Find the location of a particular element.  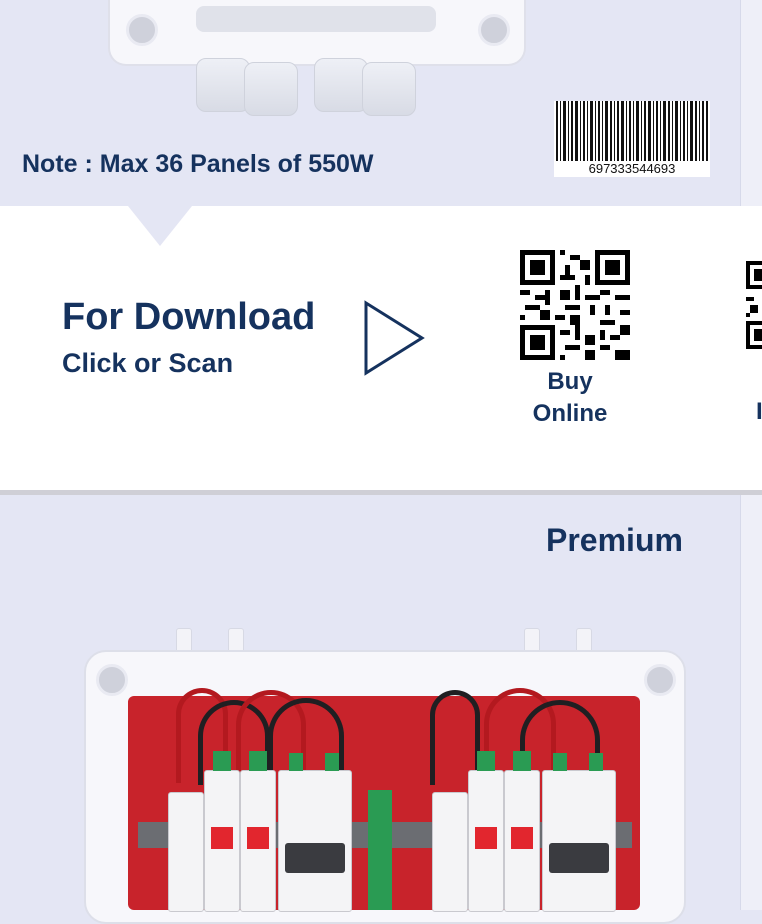

download-subtitle: Click or Scan is located at coordinates (147, 363).